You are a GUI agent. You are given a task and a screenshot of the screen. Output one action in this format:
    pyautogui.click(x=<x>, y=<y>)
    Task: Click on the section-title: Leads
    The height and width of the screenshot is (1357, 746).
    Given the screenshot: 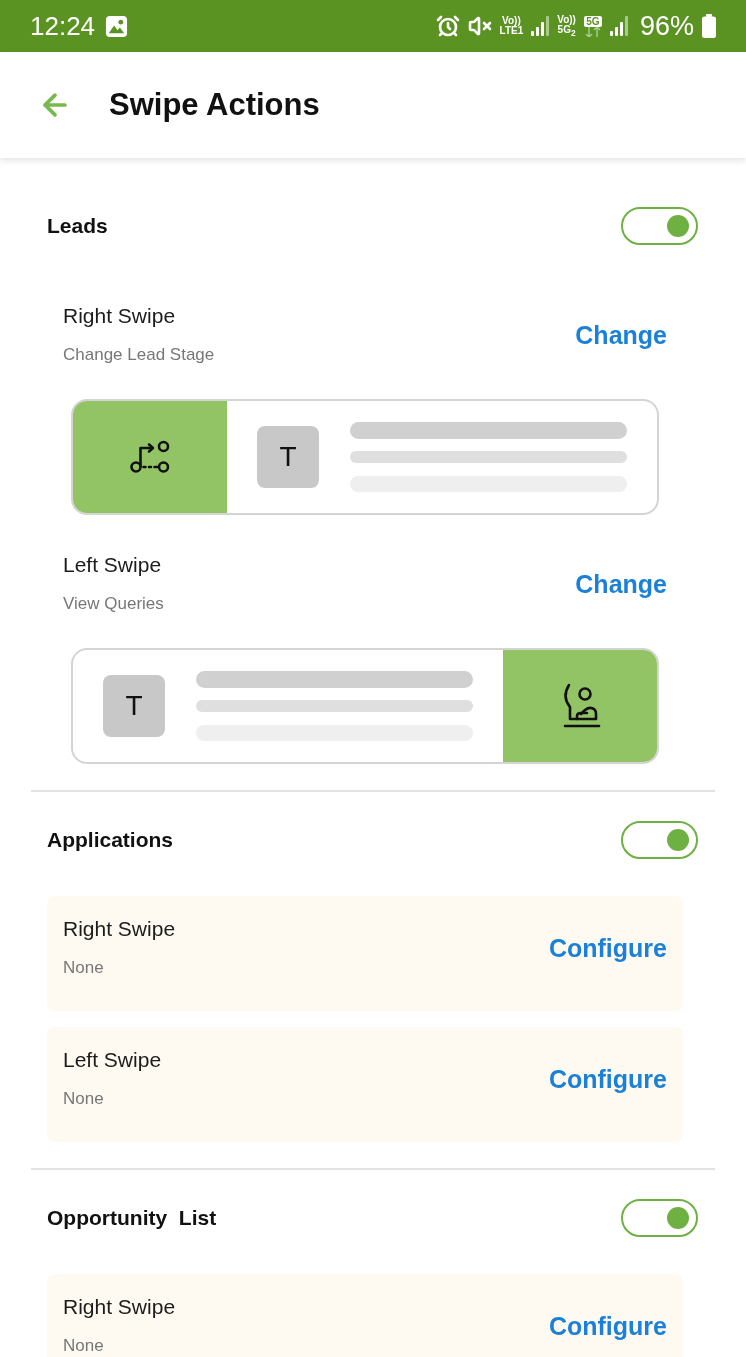 What is the action you would take?
    pyautogui.click(x=77, y=226)
    